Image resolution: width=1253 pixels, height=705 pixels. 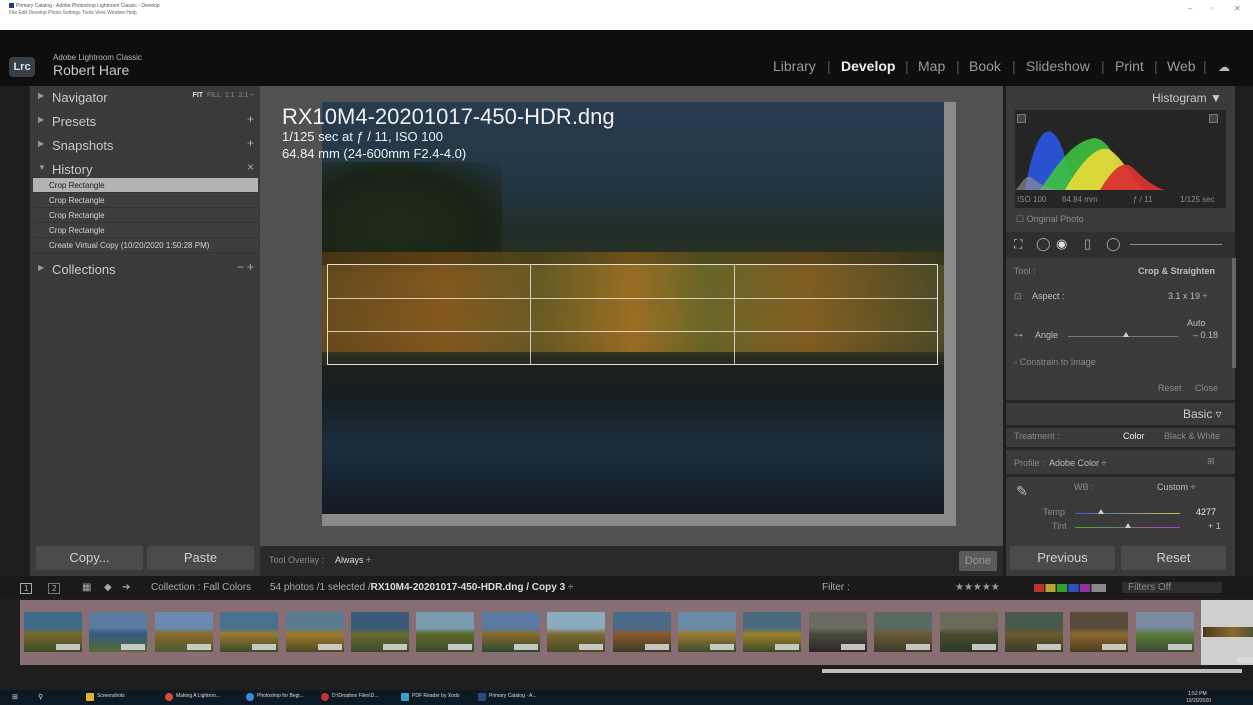 What do you see at coordinates (1206, 512) in the screenshot?
I see `temp-value: 4277` at bounding box center [1206, 512].